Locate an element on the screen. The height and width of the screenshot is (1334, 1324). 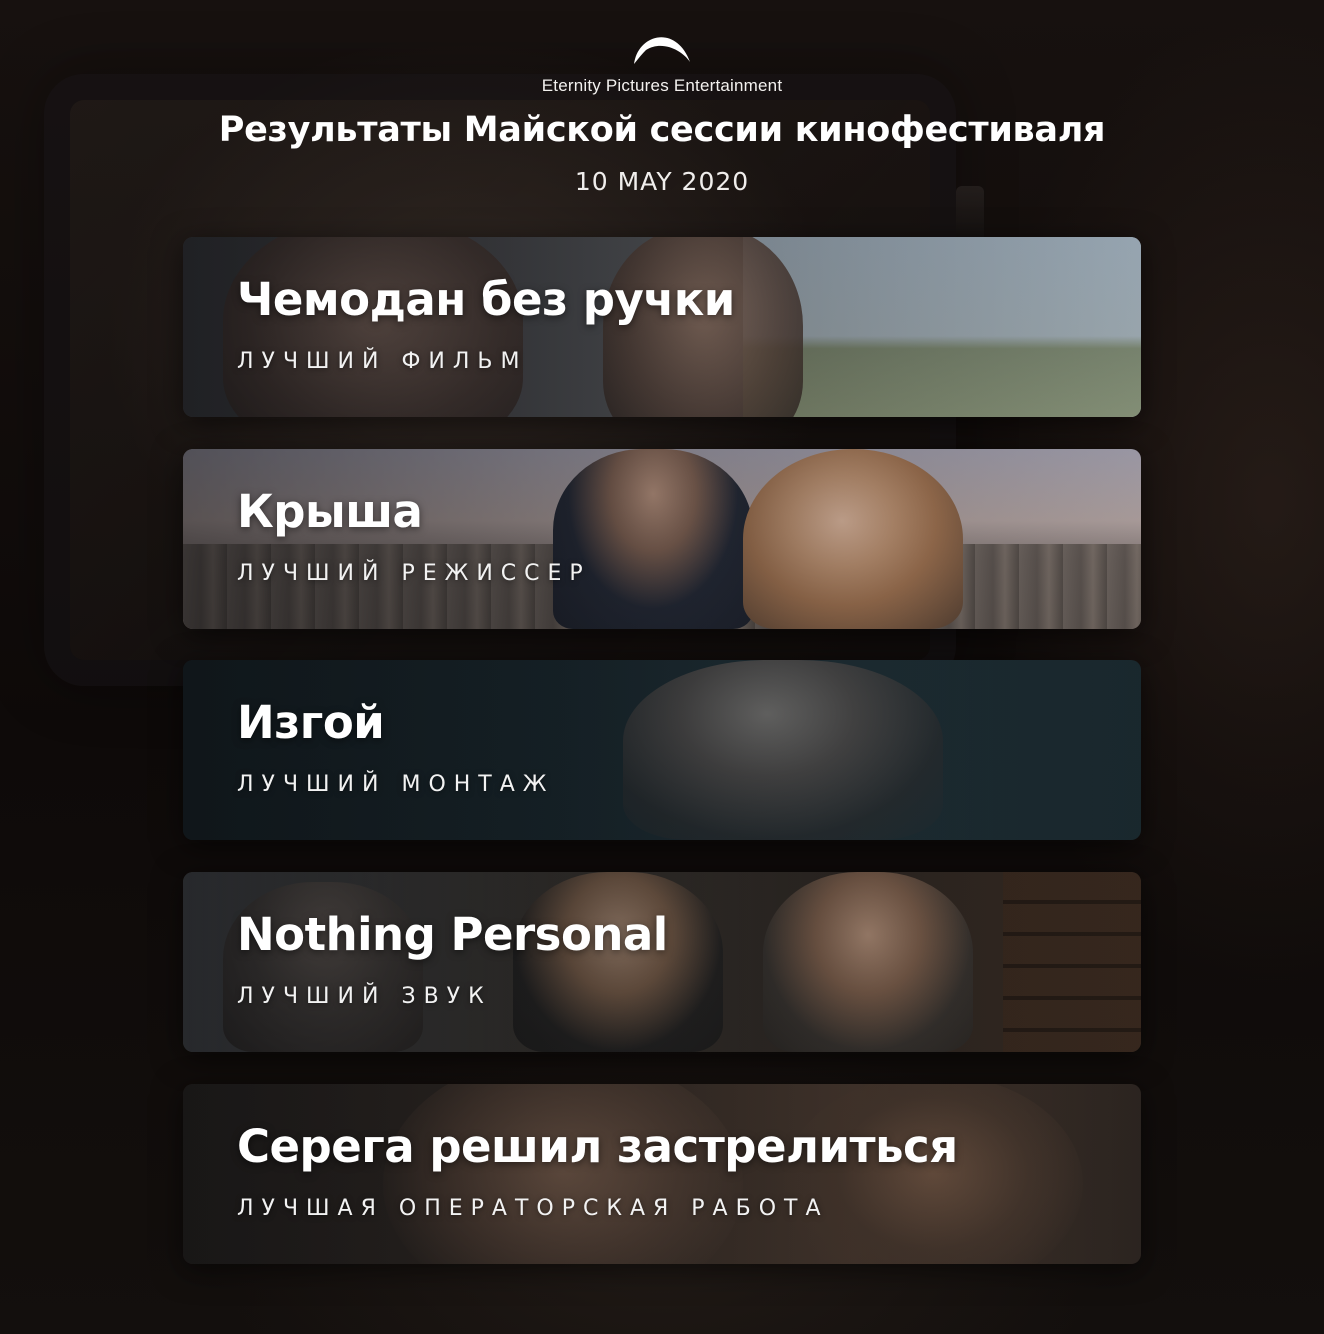
page-title: Результаты Майской сессии кинофестиваля is located at coordinates (662, 130).